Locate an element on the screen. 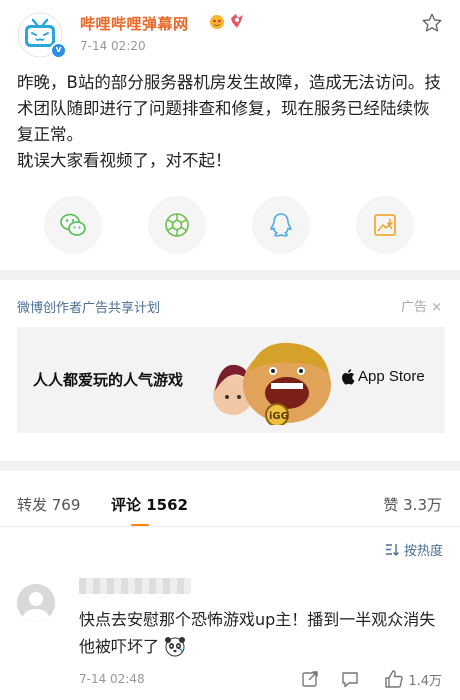 The image size is (460, 700). comment-body: 快点去安慰那个恐怖游戏up主！播到一半观众消失他被吓坏了 is located at coordinates (257, 633).